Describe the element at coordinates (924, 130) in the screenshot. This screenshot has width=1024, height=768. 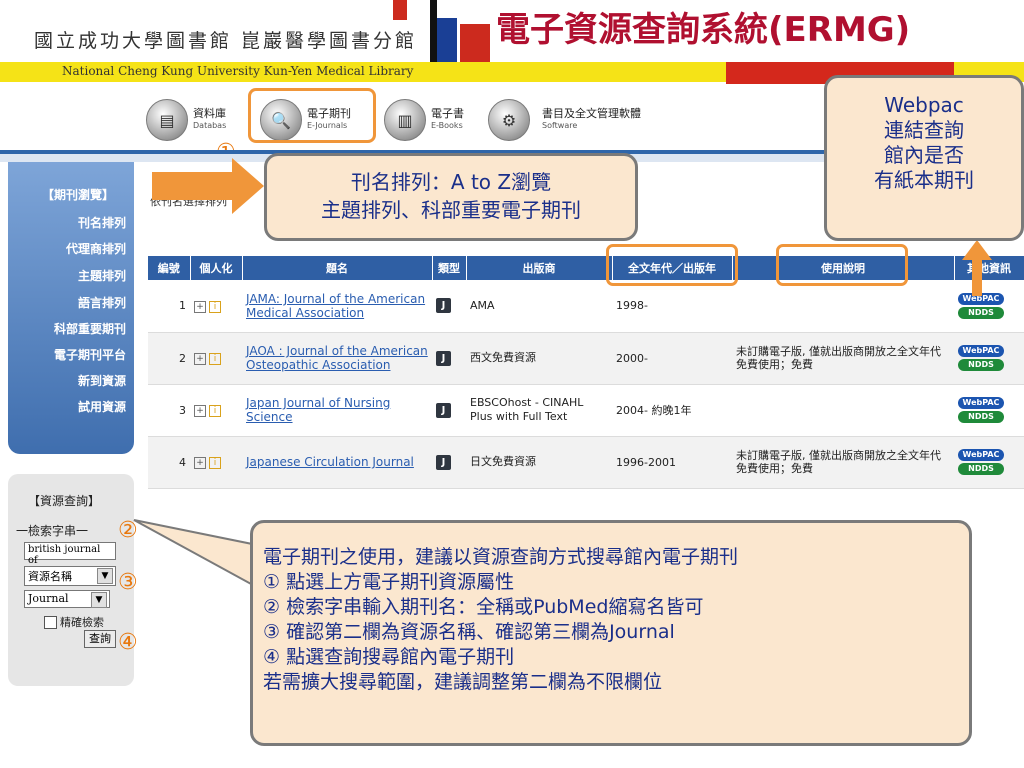
I see `callout-line: 連結查詢` at that location.